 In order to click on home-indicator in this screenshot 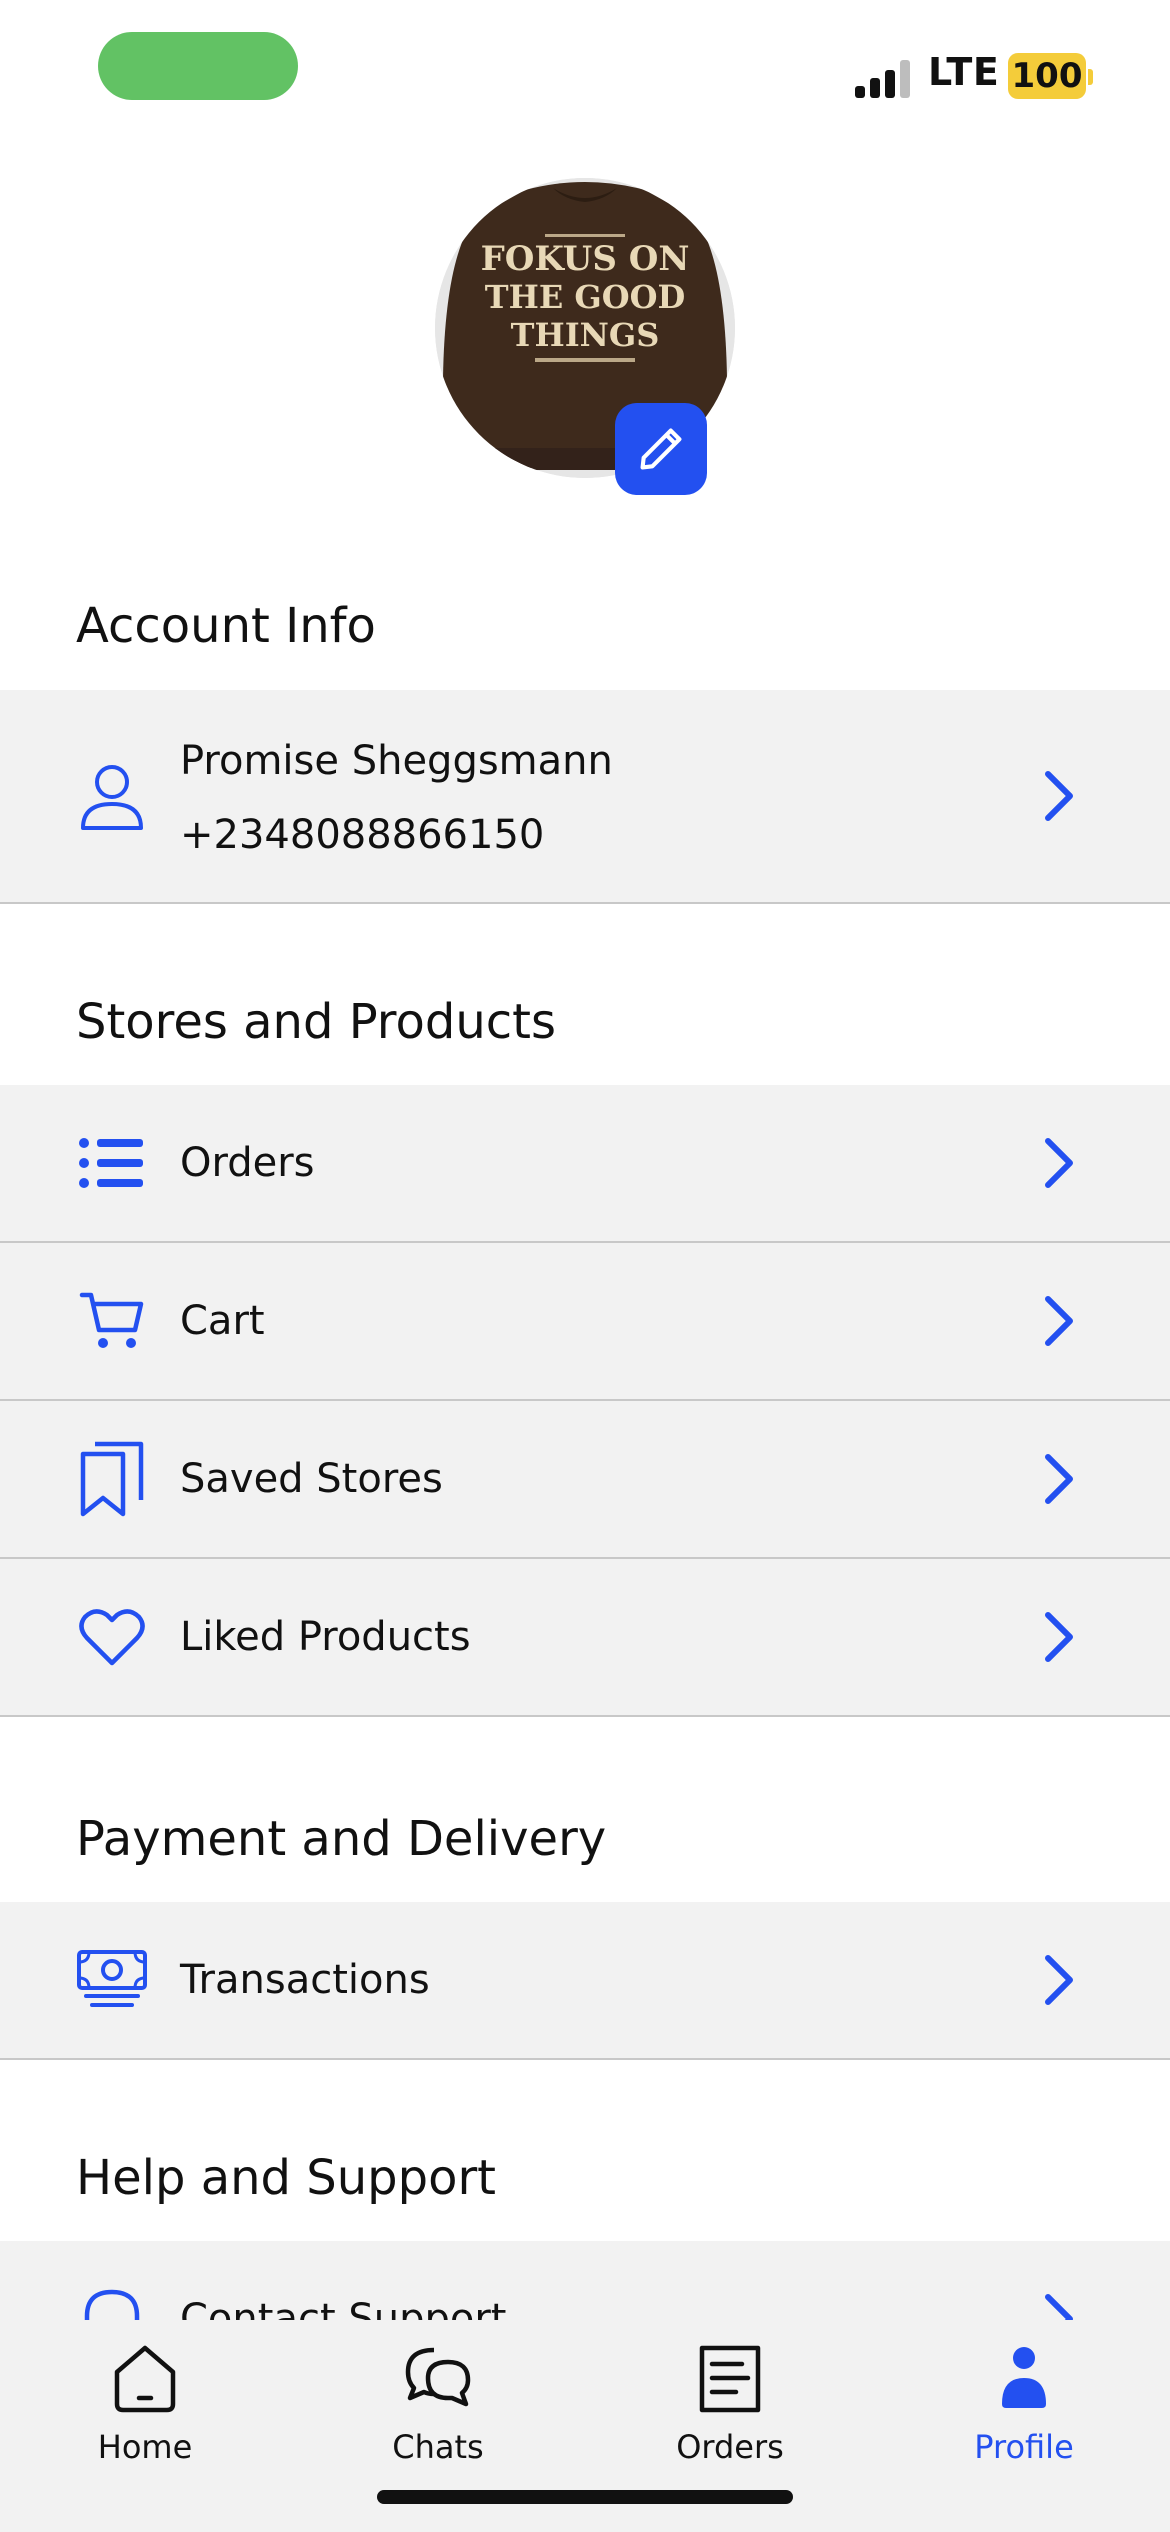, I will do `click(585, 2497)`.